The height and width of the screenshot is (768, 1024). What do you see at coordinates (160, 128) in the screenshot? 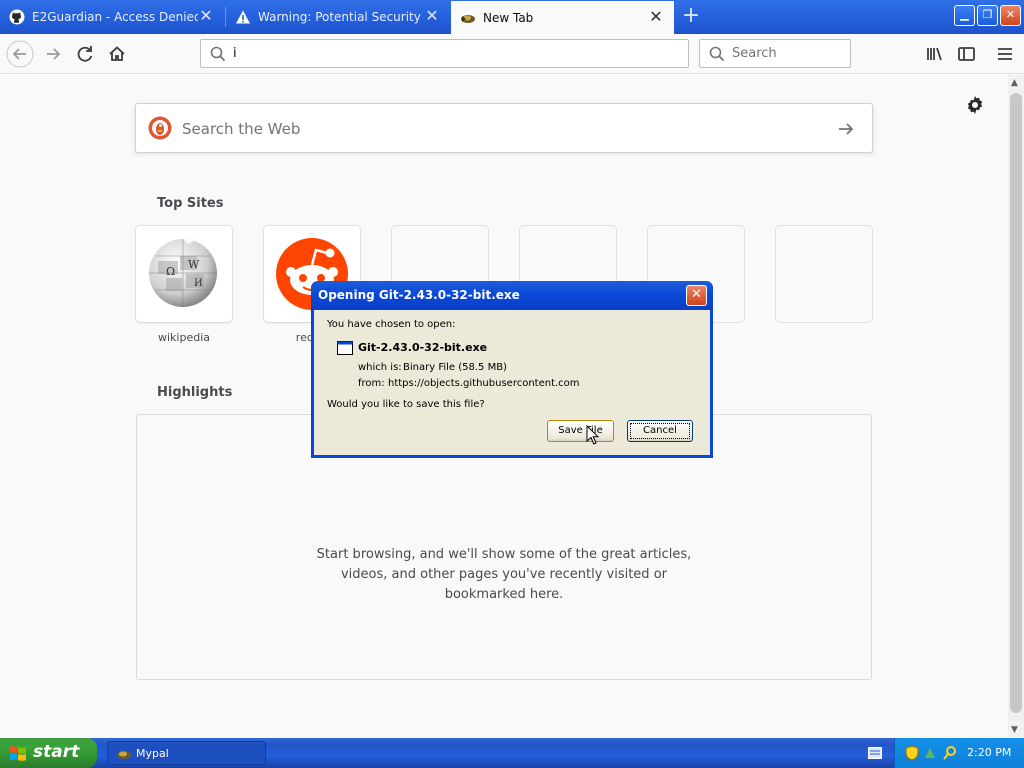
I see `duckduckgo-icon` at bounding box center [160, 128].